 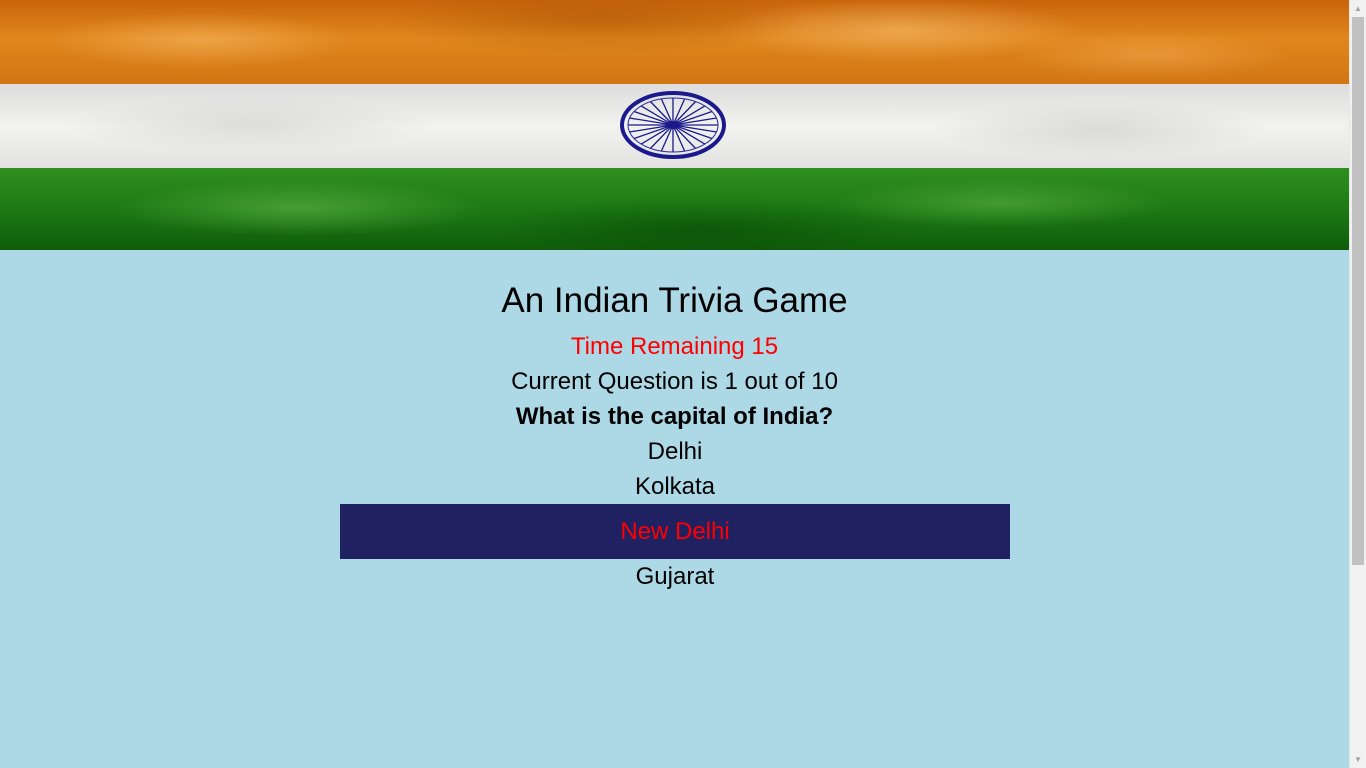 What do you see at coordinates (674, 300) in the screenshot?
I see `page-title: An Indian Trivia Game` at bounding box center [674, 300].